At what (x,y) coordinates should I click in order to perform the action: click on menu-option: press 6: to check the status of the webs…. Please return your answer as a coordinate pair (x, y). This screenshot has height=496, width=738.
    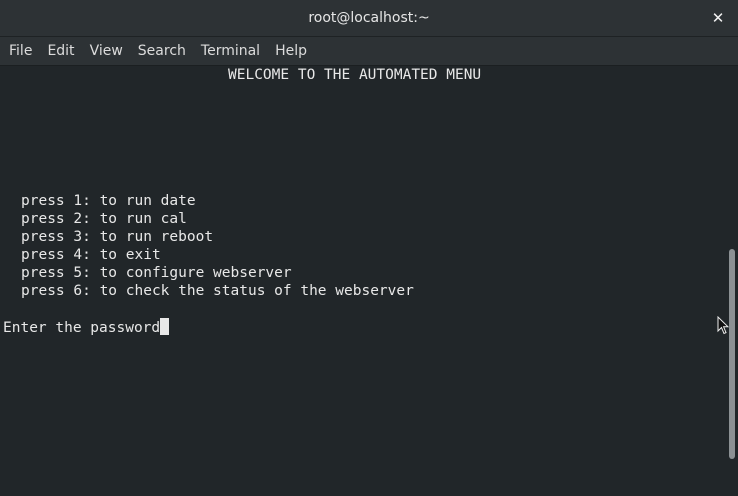
    Looking at the image, I should click on (217, 291).